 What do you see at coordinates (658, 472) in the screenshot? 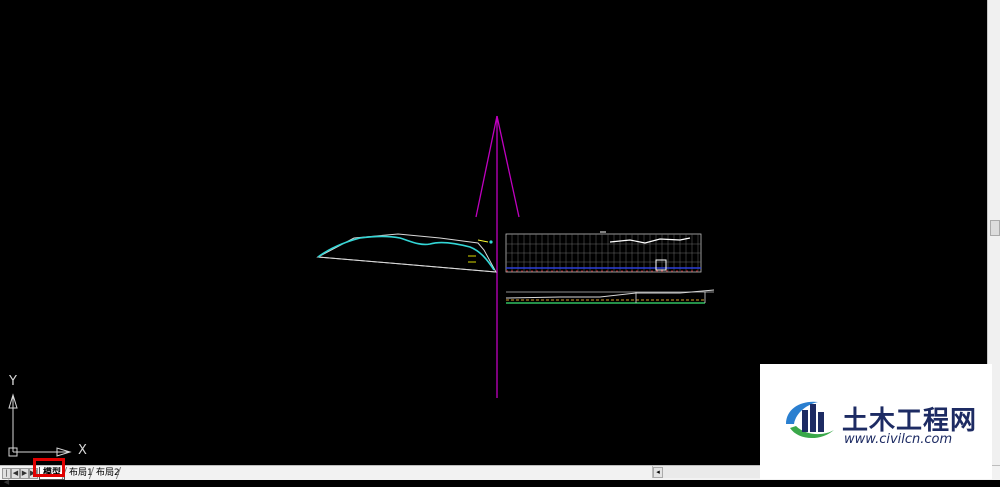
I see `scroll-left-icon: ◂` at bounding box center [658, 472].